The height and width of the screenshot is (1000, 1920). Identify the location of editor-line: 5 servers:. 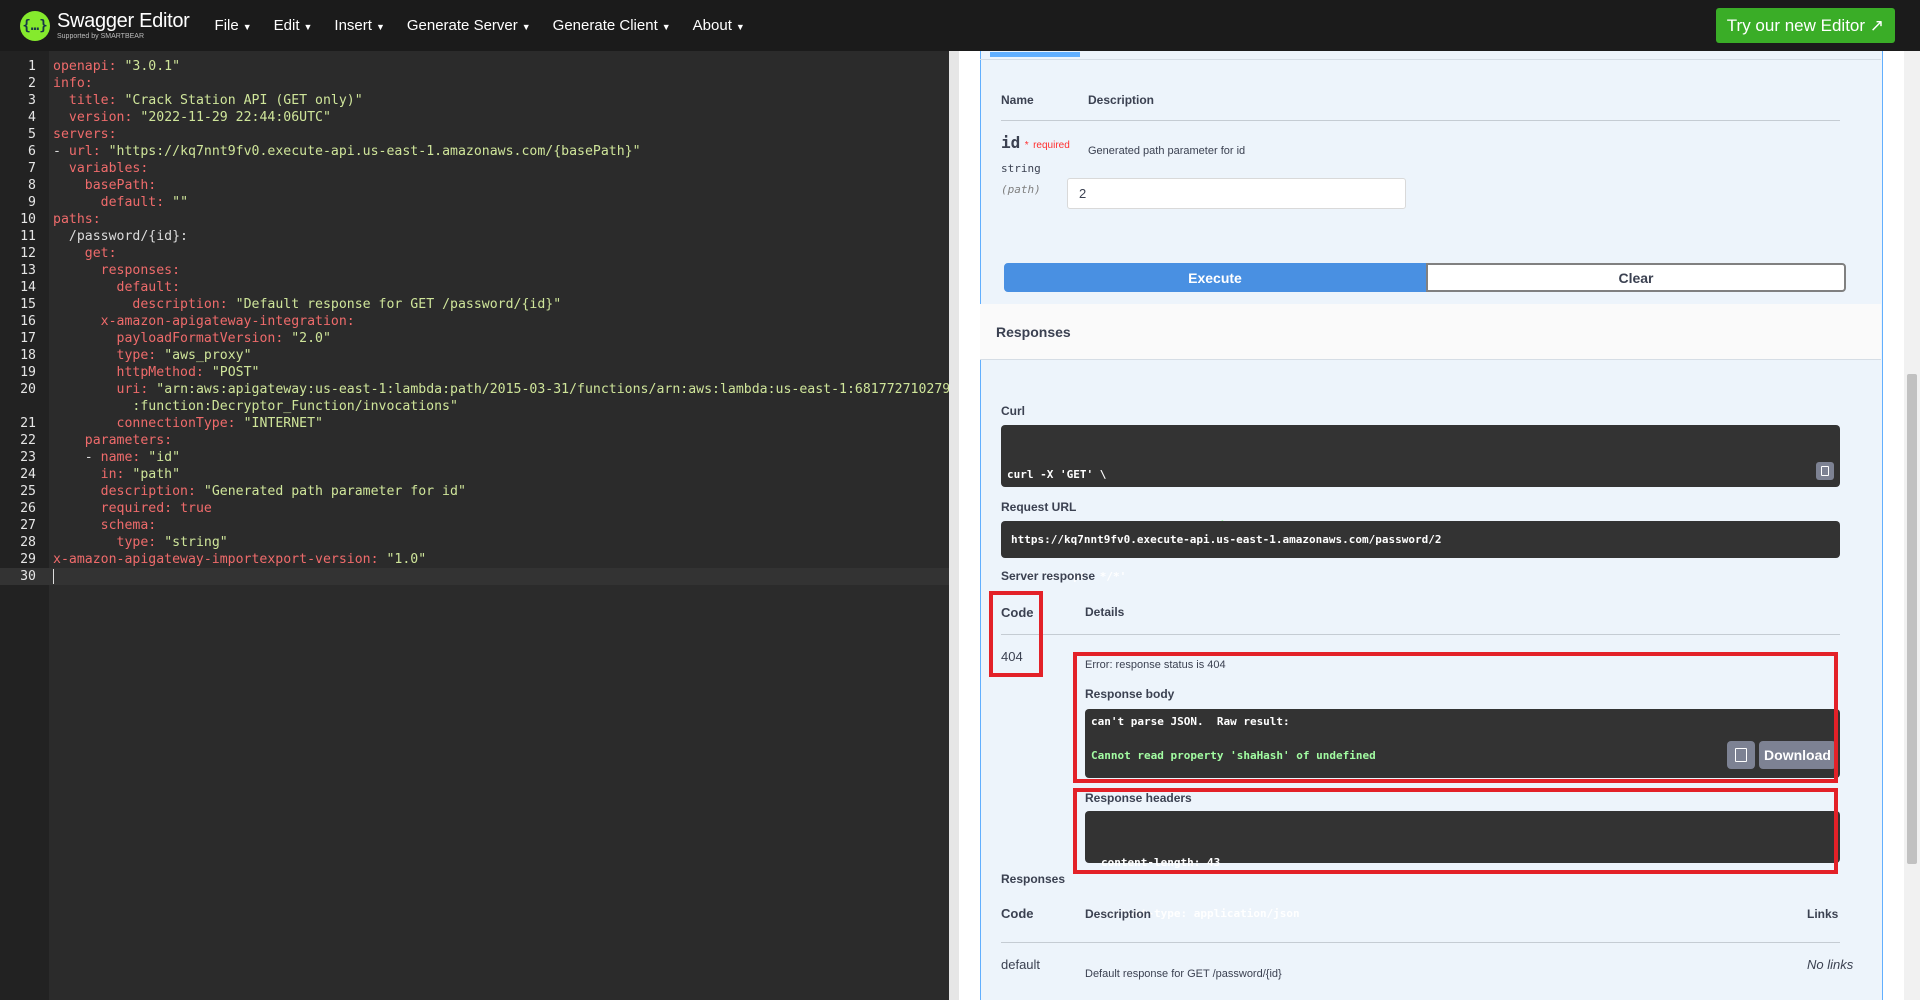
(474, 134).